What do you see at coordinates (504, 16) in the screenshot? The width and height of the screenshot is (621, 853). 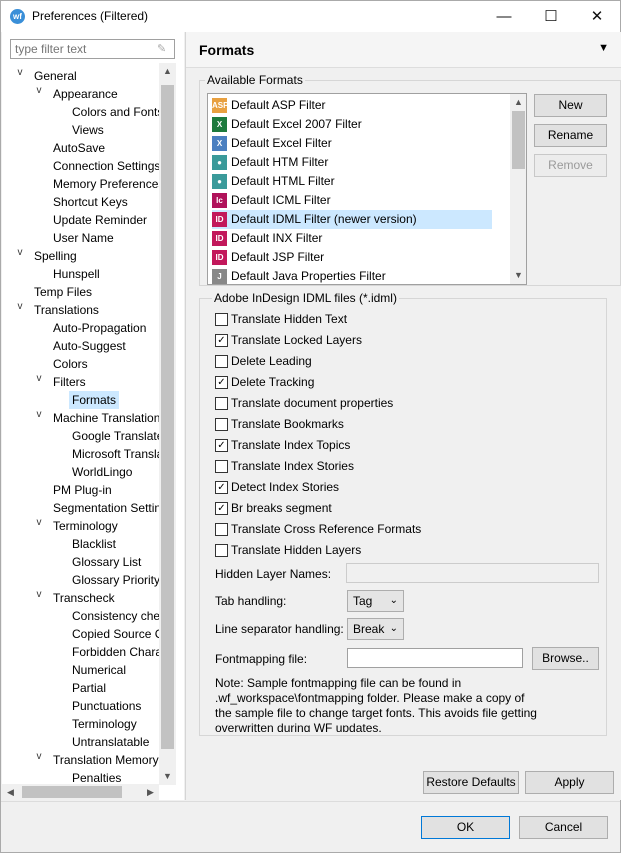 I see `minimize-button: —` at bounding box center [504, 16].